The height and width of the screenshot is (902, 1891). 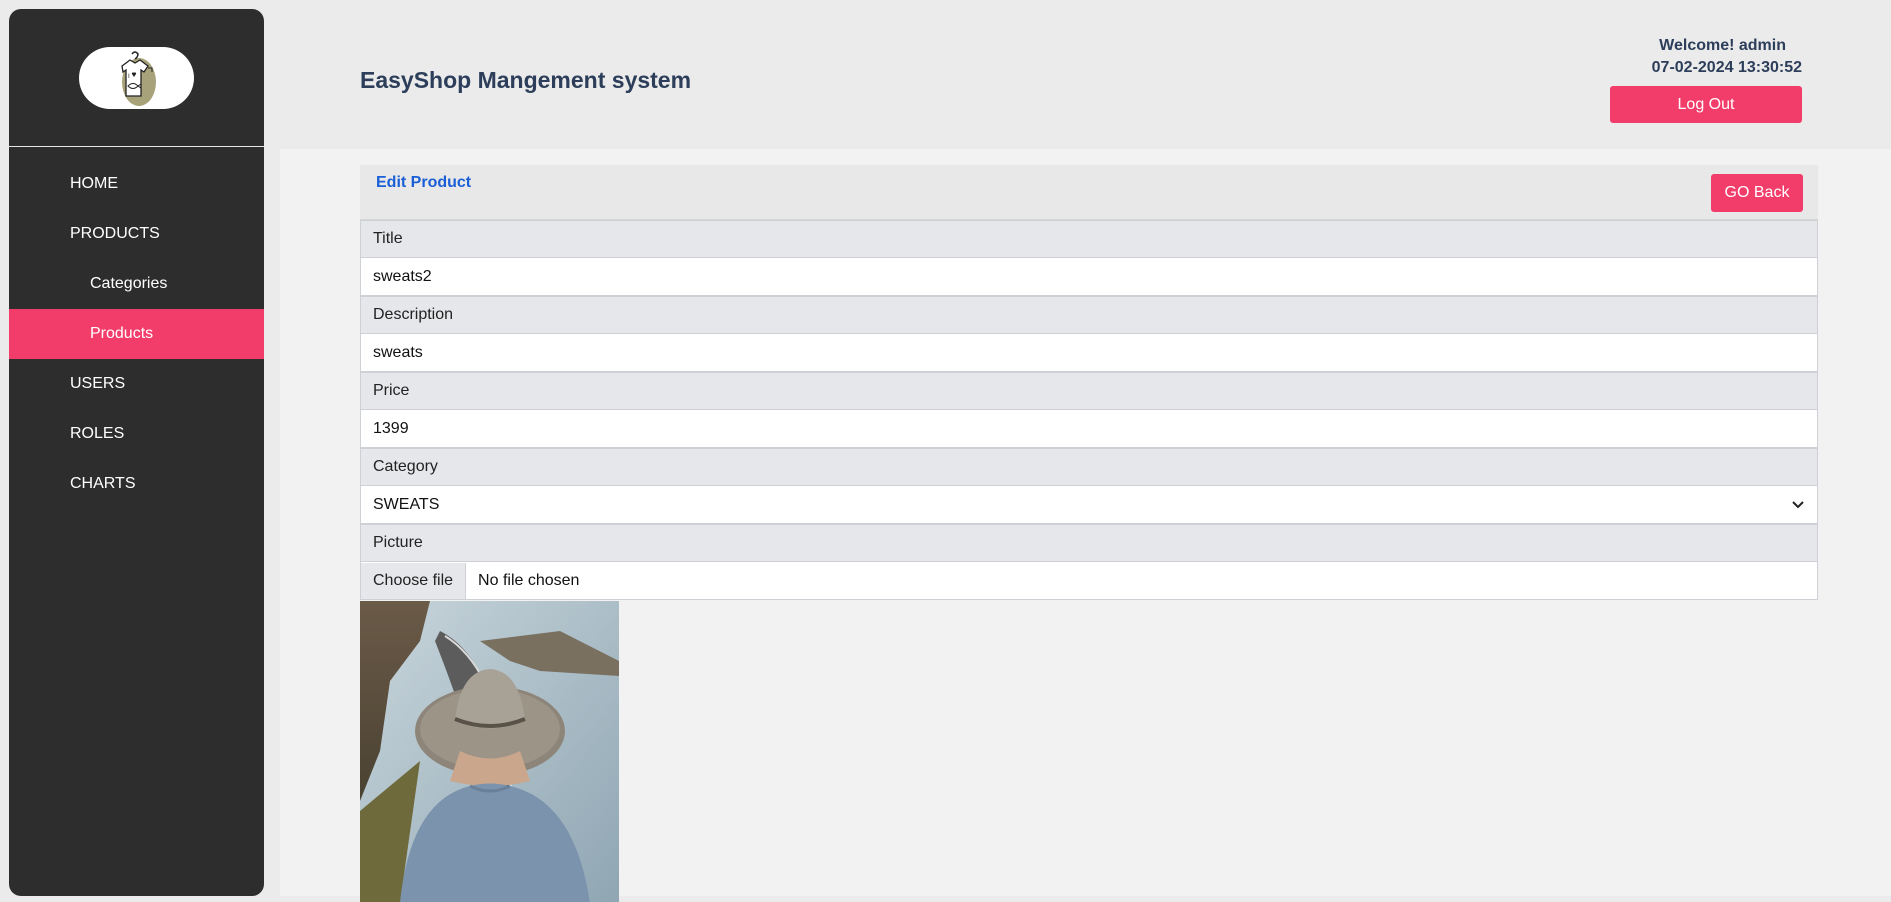 I want to click on sidebar-item-charts: CHARTS, so click(x=136, y=484).